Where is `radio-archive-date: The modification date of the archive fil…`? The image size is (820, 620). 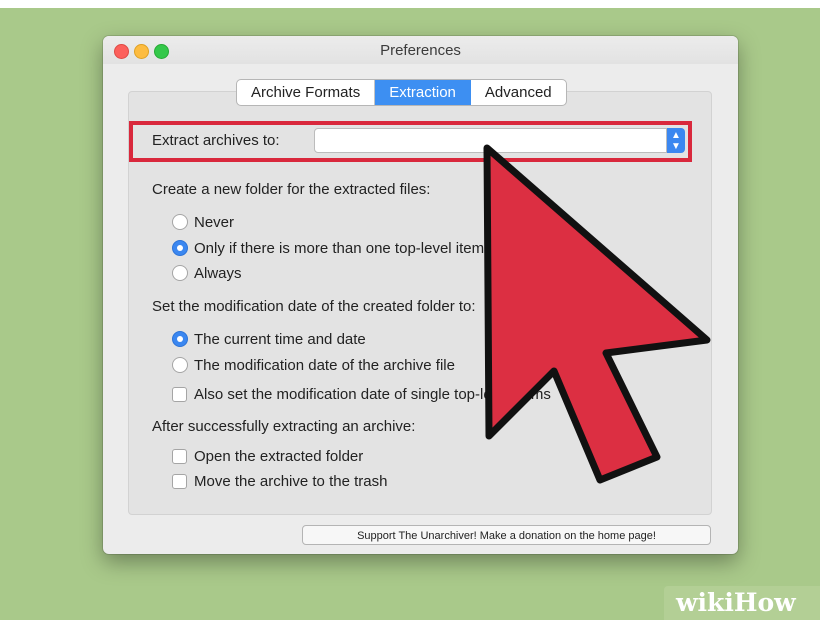
radio-archive-date: The modification date of the archive fil… is located at coordinates (313, 365).